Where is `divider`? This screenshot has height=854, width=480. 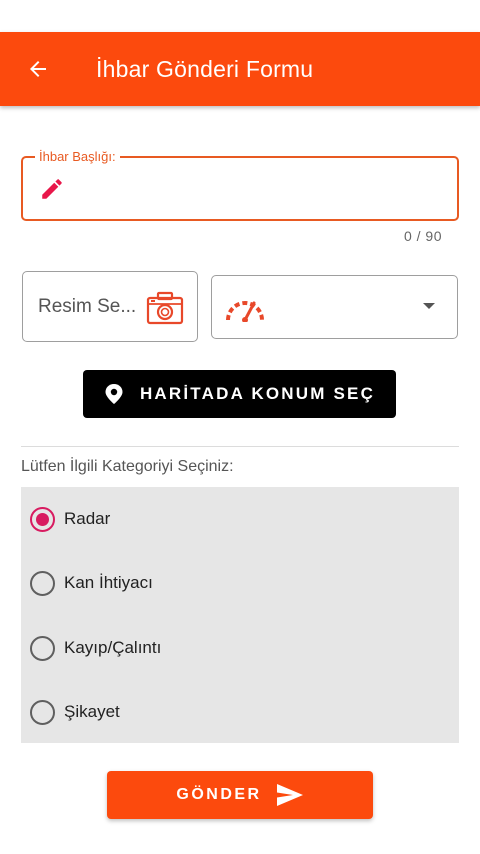 divider is located at coordinates (240, 446).